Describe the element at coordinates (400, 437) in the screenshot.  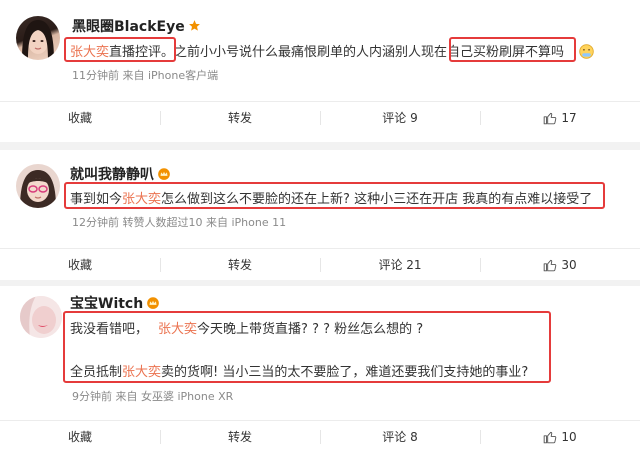
I see `comment-button: 评论 8` at that location.